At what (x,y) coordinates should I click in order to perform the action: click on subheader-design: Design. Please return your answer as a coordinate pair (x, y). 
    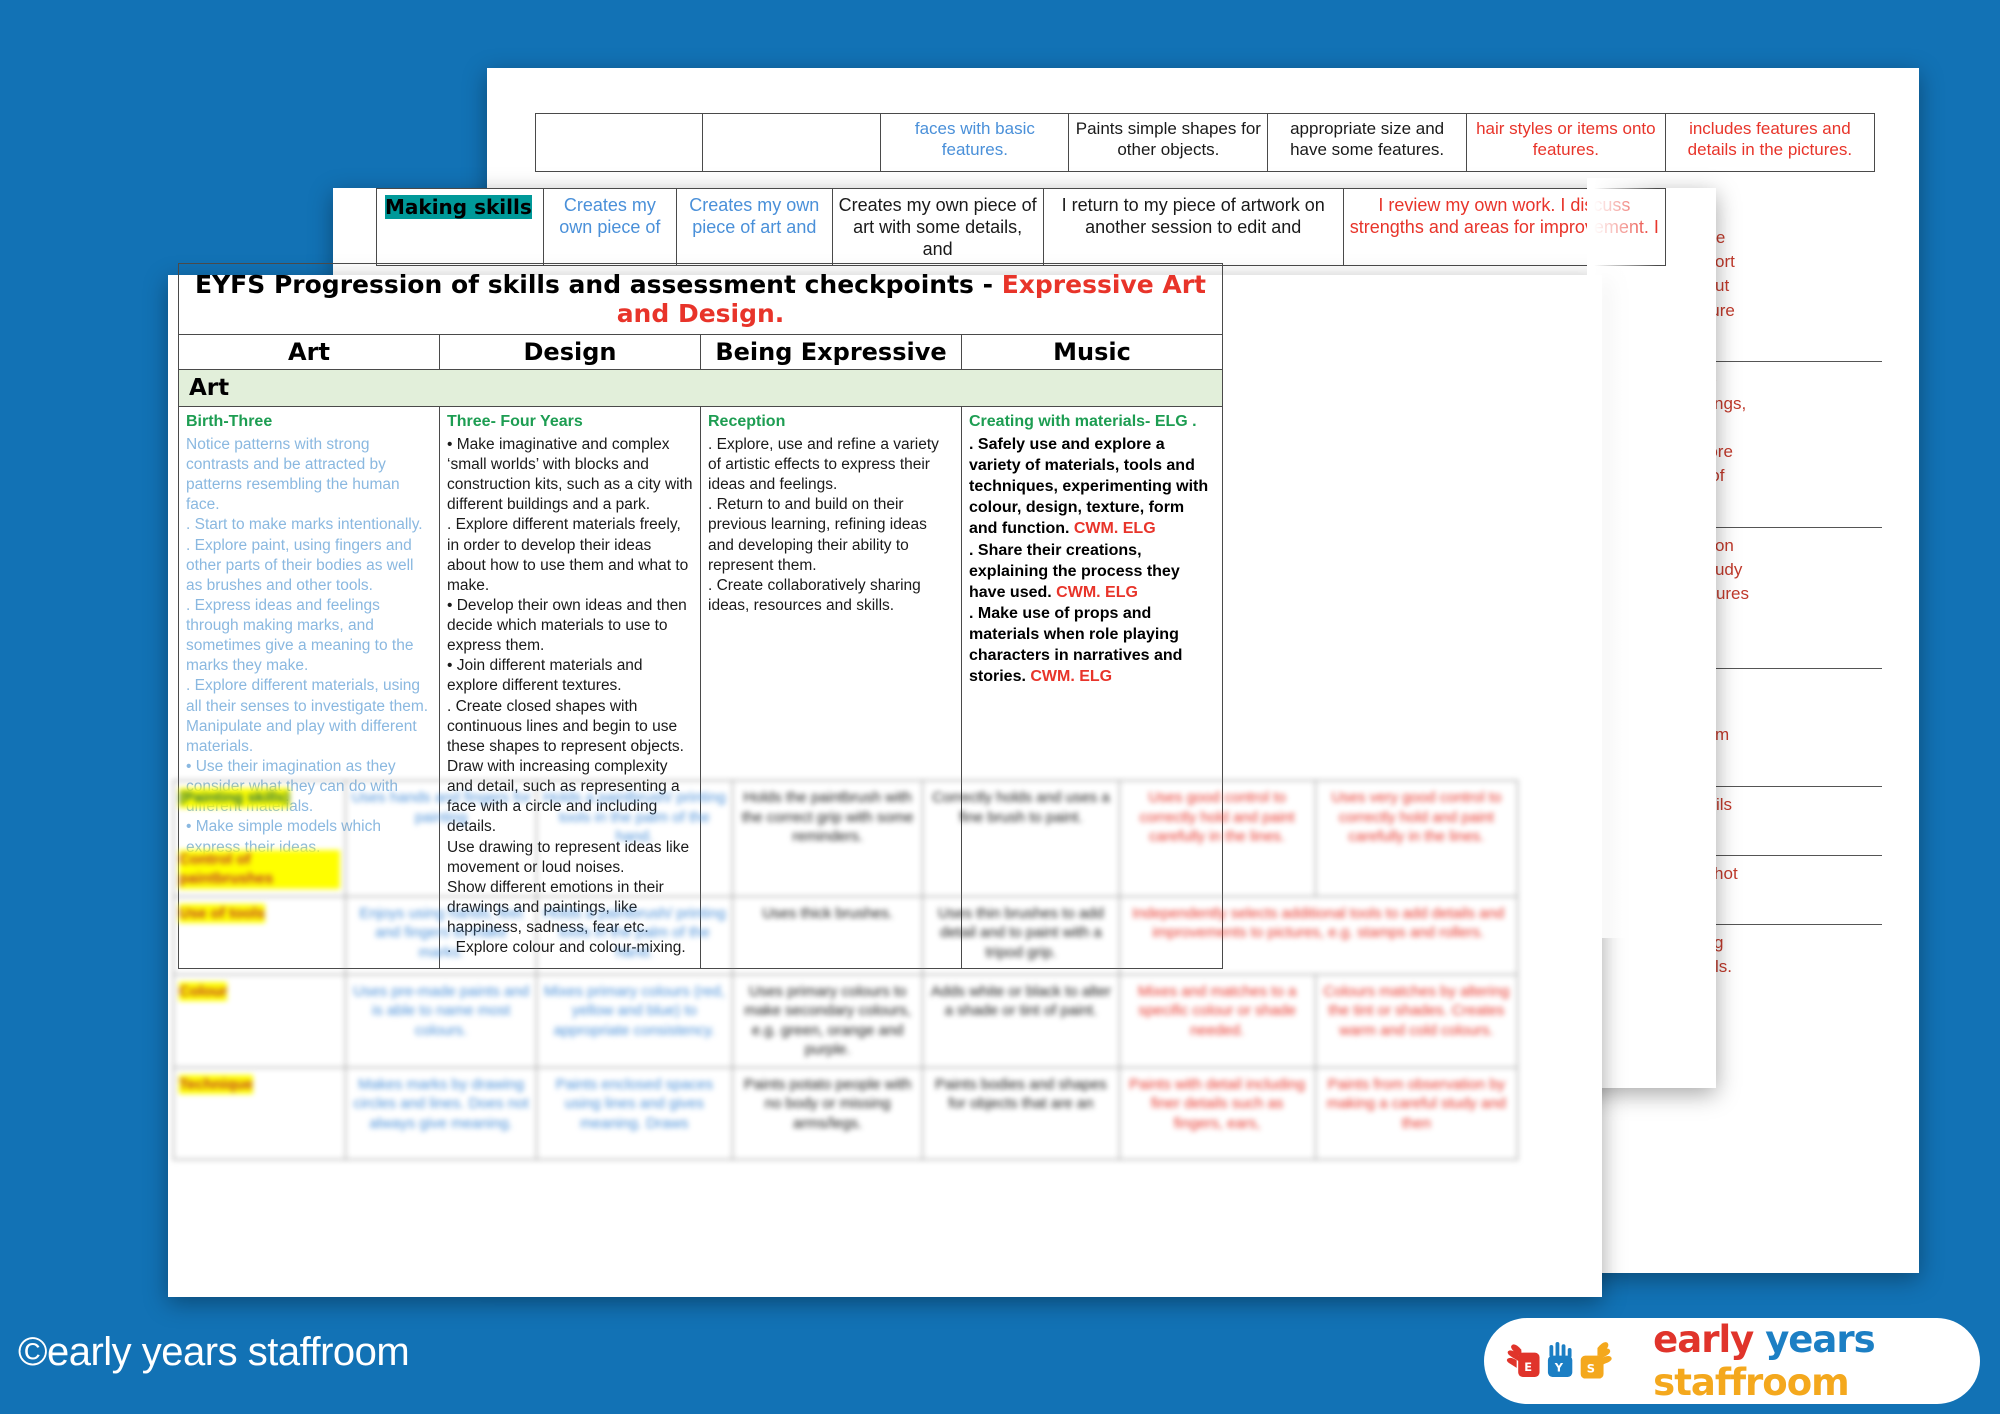
    Looking at the image, I should click on (570, 352).